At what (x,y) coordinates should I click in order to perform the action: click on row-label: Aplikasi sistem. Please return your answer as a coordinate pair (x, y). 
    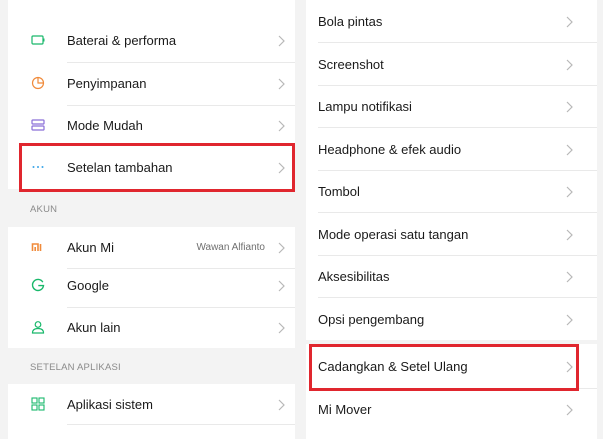
    Looking at the image, I should click on (110, 404).